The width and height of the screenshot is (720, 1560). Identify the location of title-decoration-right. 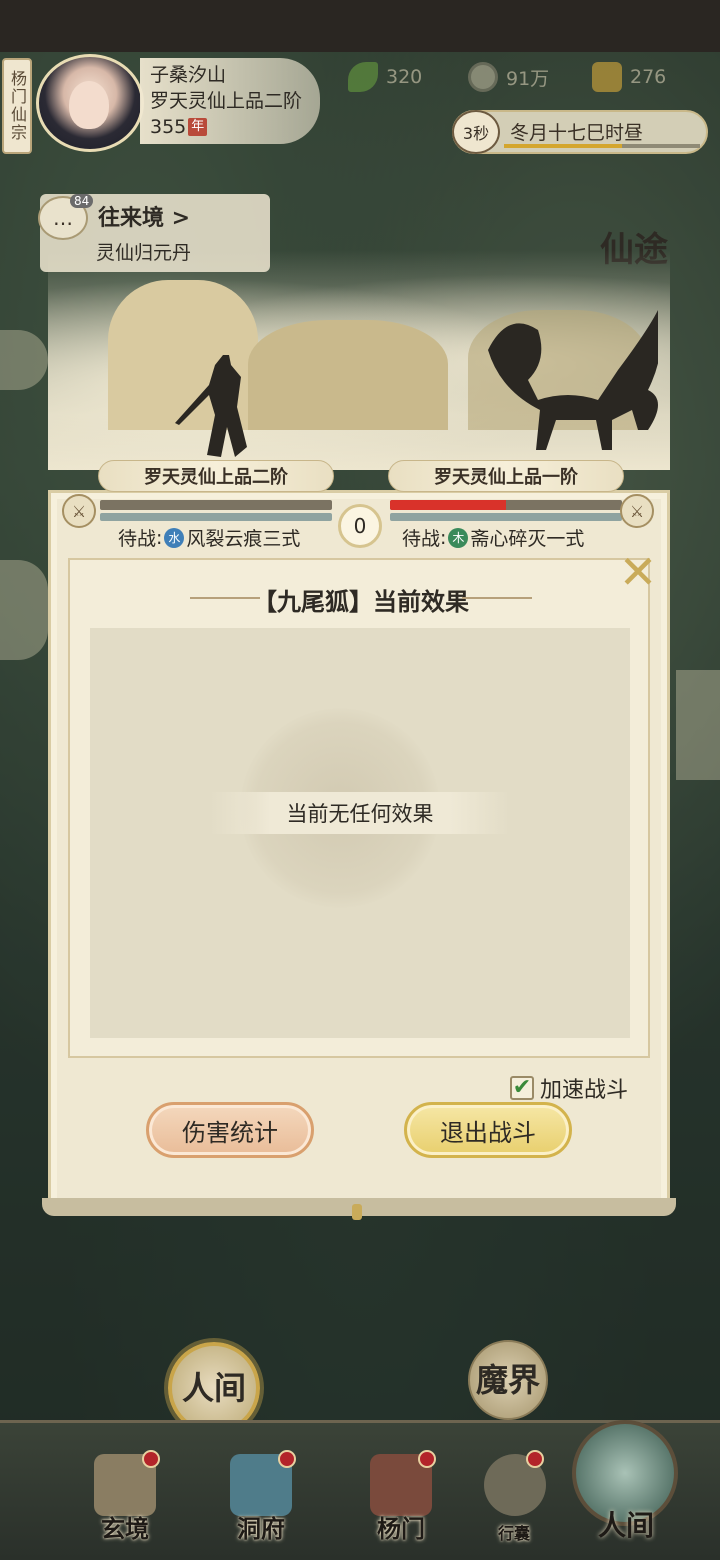
(497, 598).